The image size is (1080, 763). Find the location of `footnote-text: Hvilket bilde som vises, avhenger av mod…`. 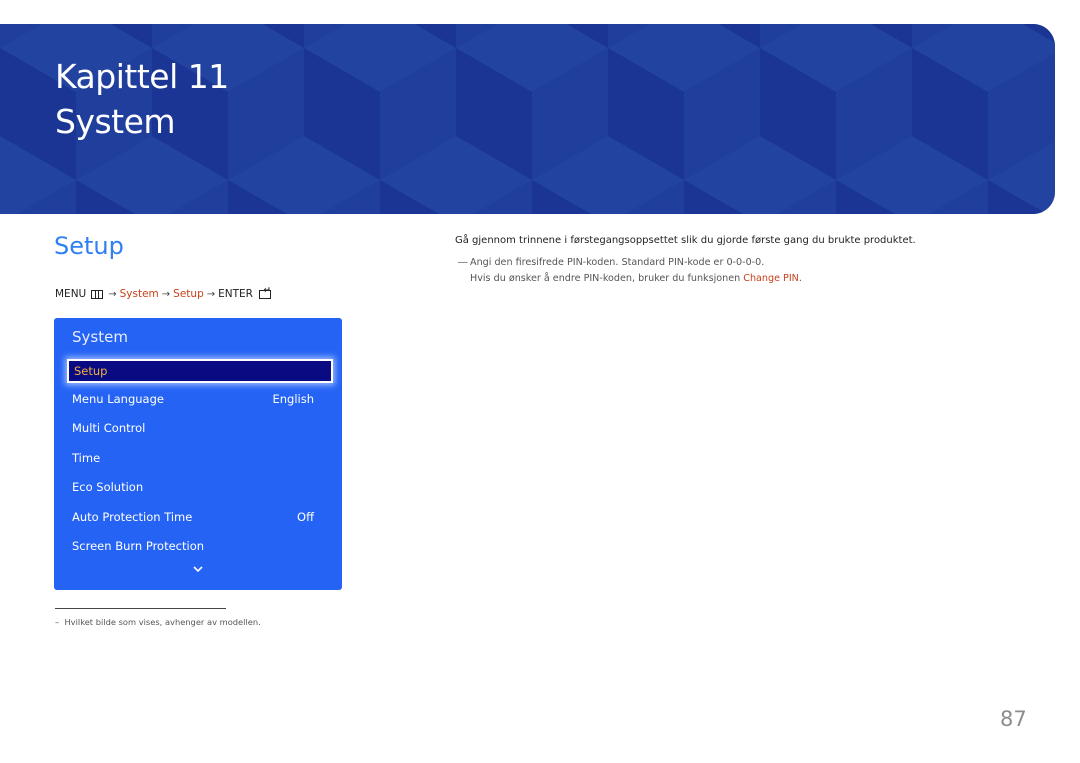

footnote-text: Hvilket bilde som vises, avhenger av mod… is located at coordinates (162, 622).